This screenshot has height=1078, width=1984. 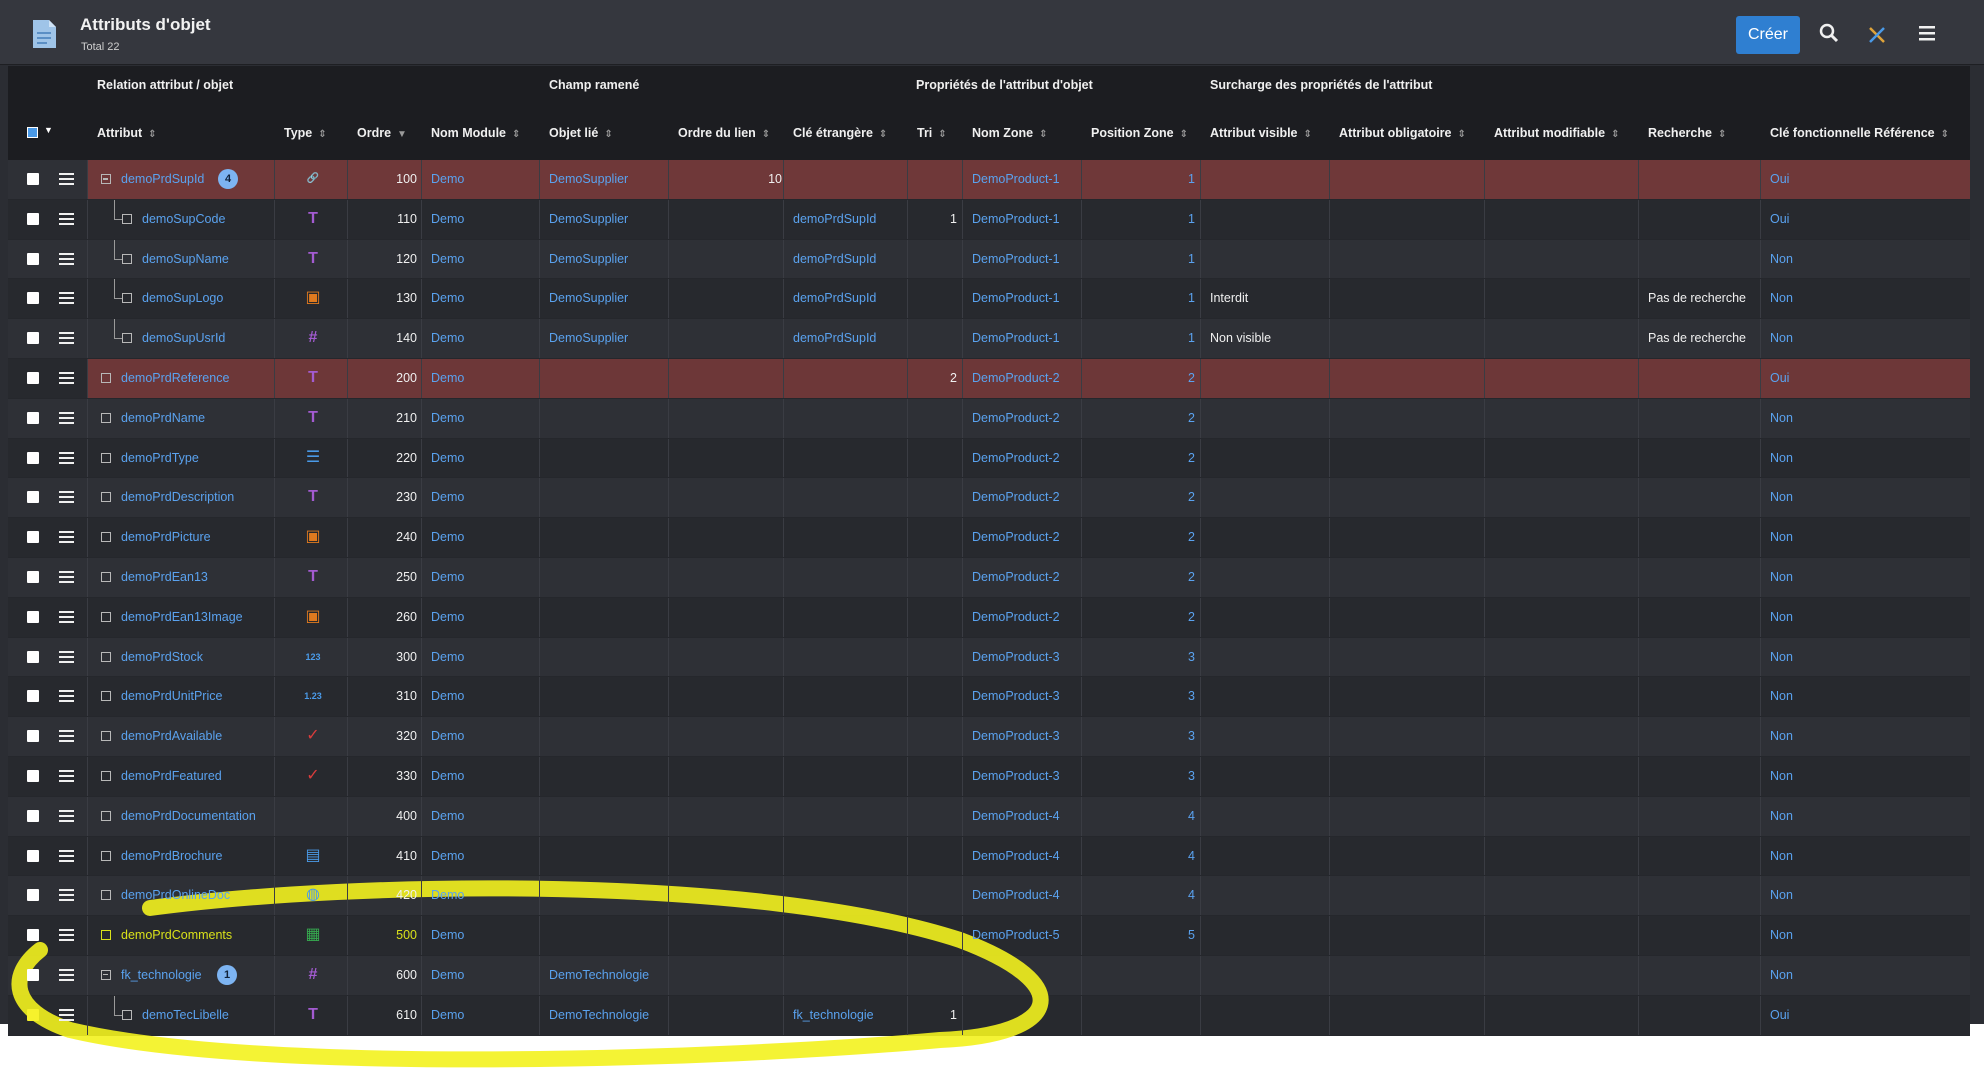 I want to click on create-button: Créer, so click(x=1768, y=35).